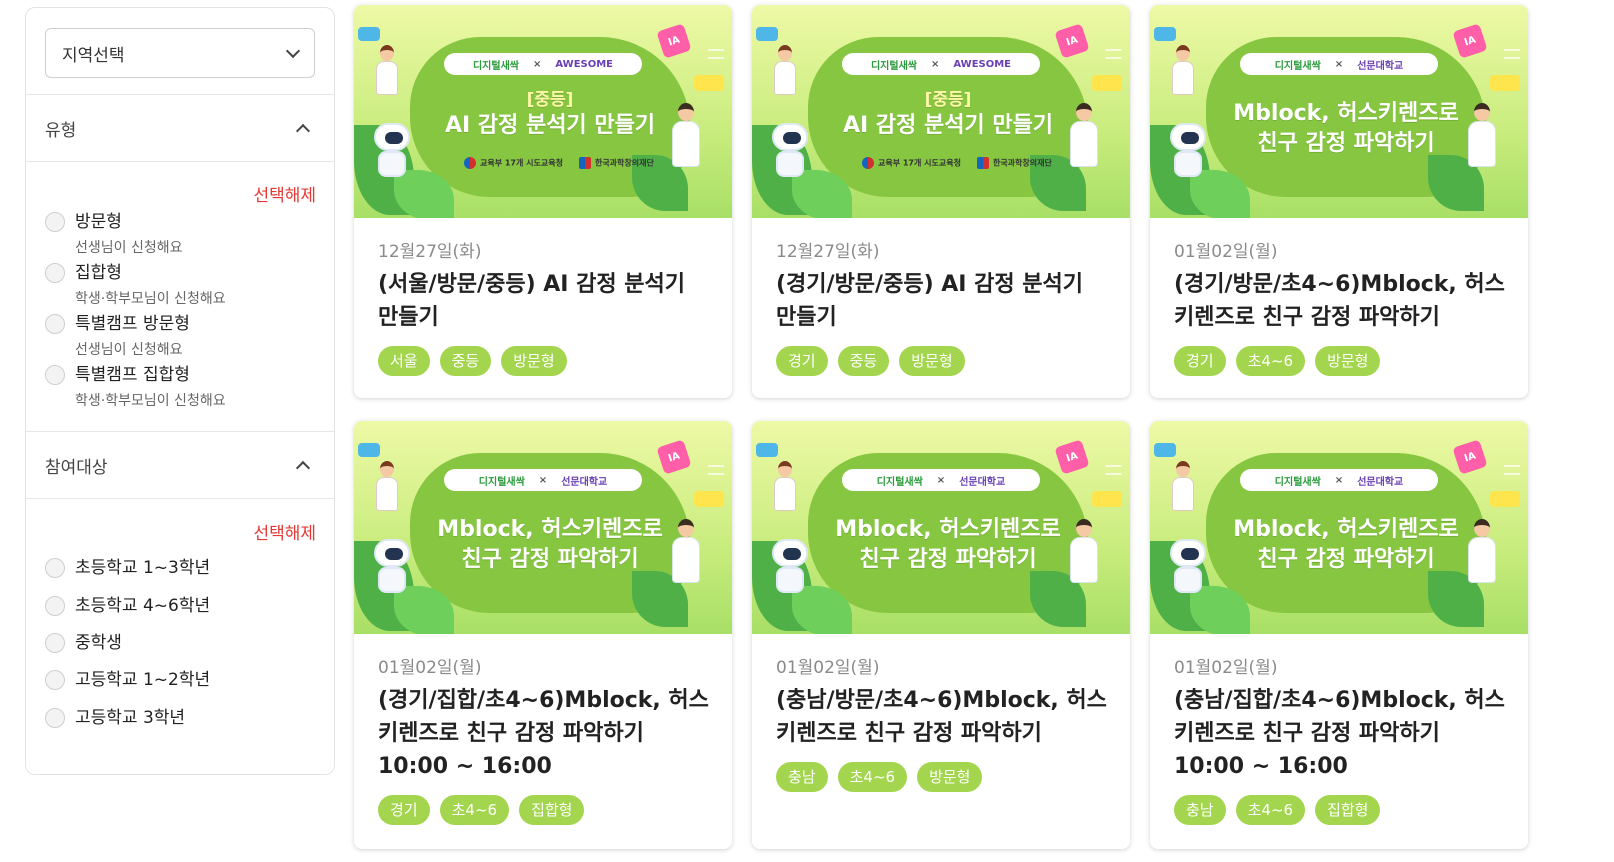 The width and height of the screenshot is (1614, 862). What do you see at coordinates (143, 568) in the screenshot?
I see `option-label: 초등학교 1~3학년` at bounding box center [143, 568].